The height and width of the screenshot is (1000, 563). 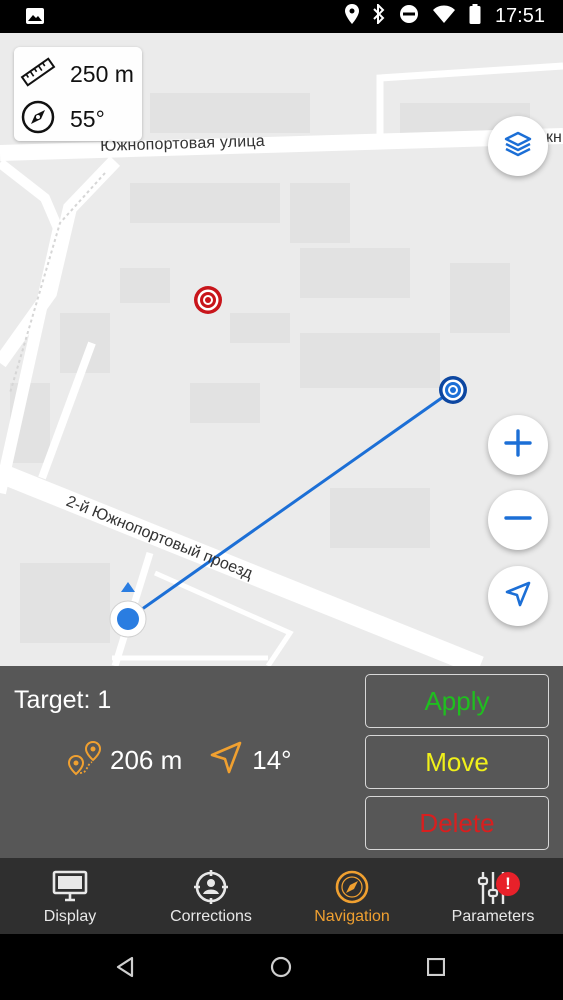 What do you see at coordinates (38, 119) in the screenshot?
I see `compass-needle-icon` at bounding box center [38, 119].